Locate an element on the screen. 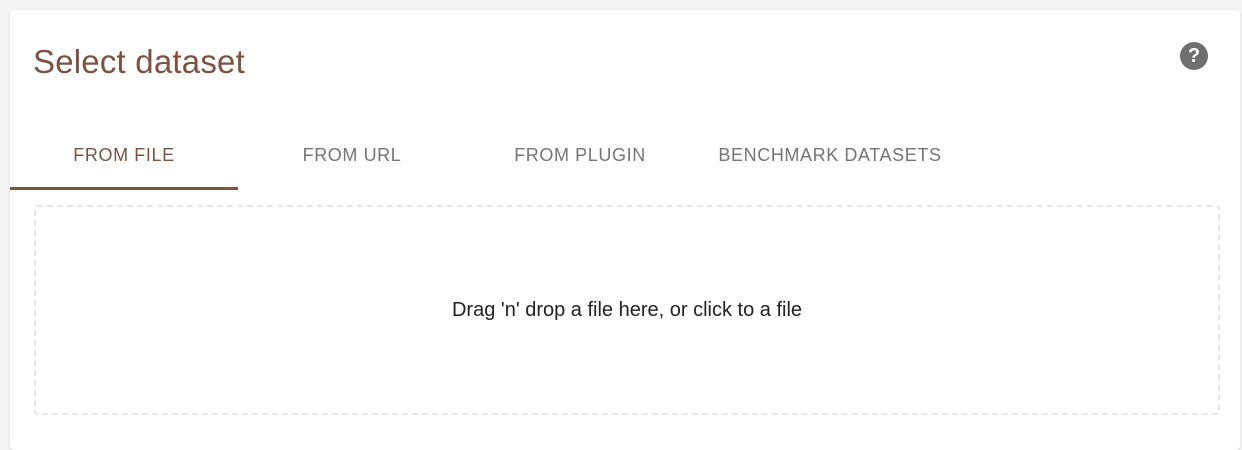  tab-from-url: FROM URL is located at coordinates (352, 155).